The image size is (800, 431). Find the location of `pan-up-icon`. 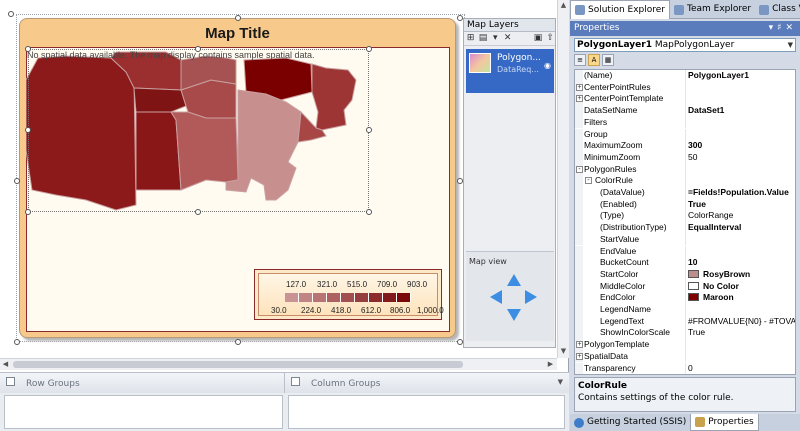

pan-up-icon is located at coordinates (514, 280).